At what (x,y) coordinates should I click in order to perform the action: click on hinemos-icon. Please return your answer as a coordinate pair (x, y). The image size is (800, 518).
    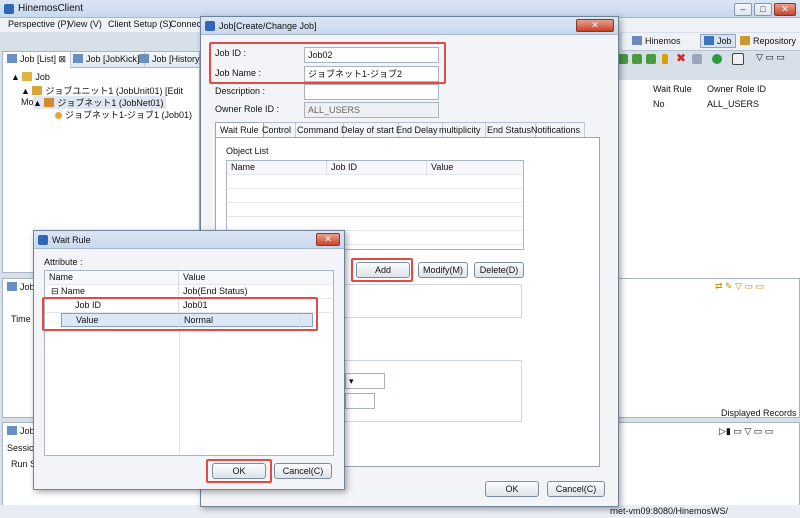
    Looking at the image, I should click on (637, 40).